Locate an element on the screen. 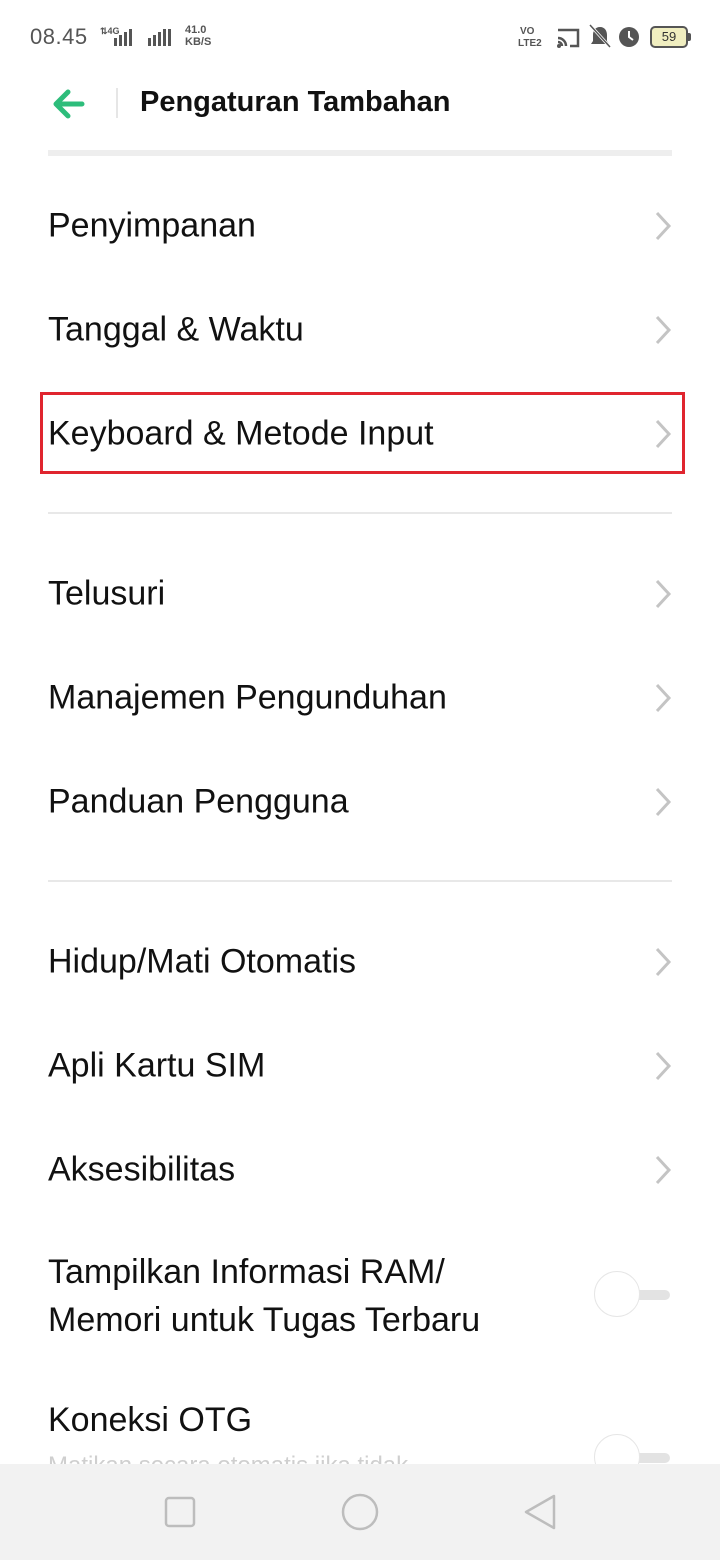 This screenshot has width=720, height=1560. menu-item-label: Tanggal & Waktu is located at coordinates (176, 329).